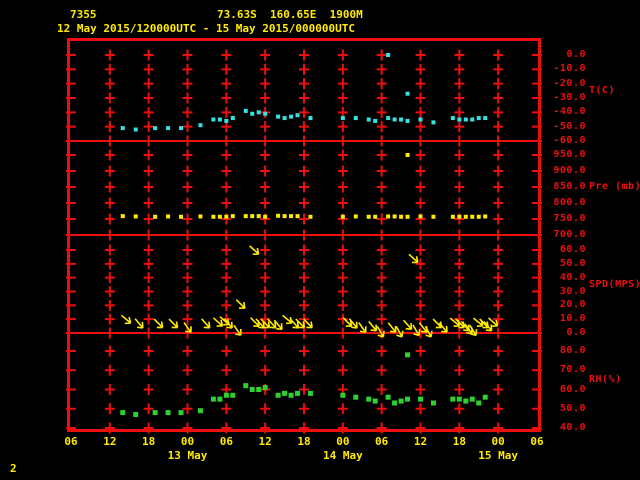 This screenshot has height=480, width=640. What do you see at coordinates (614, 186) in the screenshot?
I see `pressure-axis-label: Pre (mb)` at bounding box center [614, 186].